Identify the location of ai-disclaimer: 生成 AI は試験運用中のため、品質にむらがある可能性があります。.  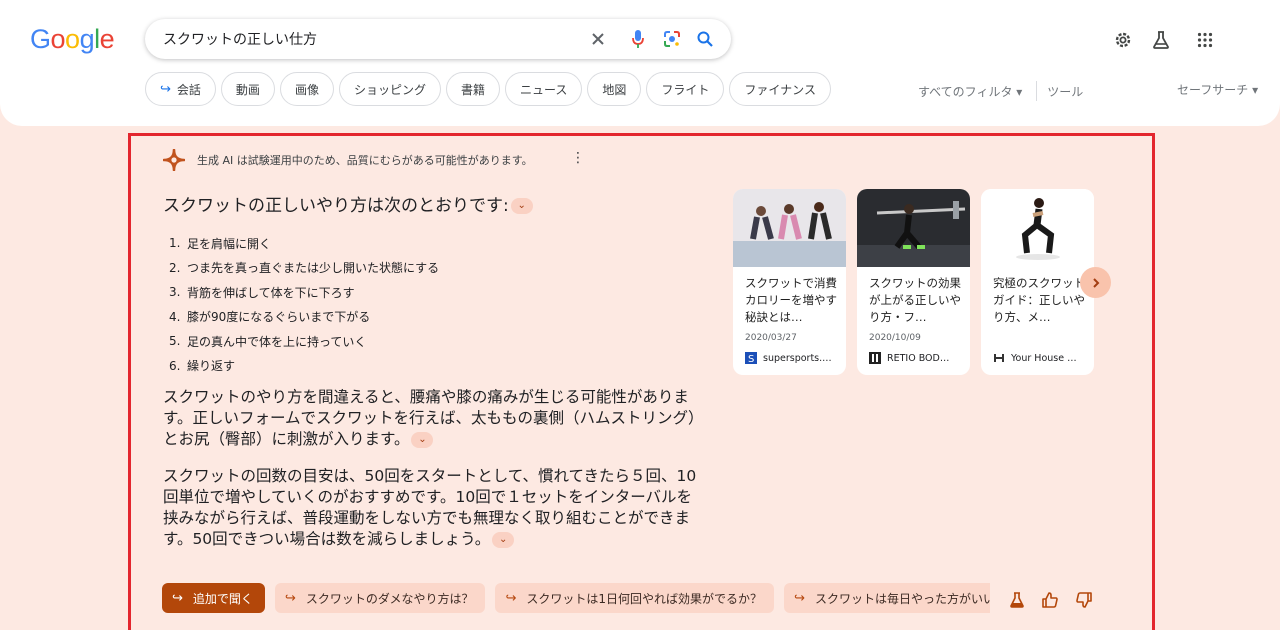
(347, 160).